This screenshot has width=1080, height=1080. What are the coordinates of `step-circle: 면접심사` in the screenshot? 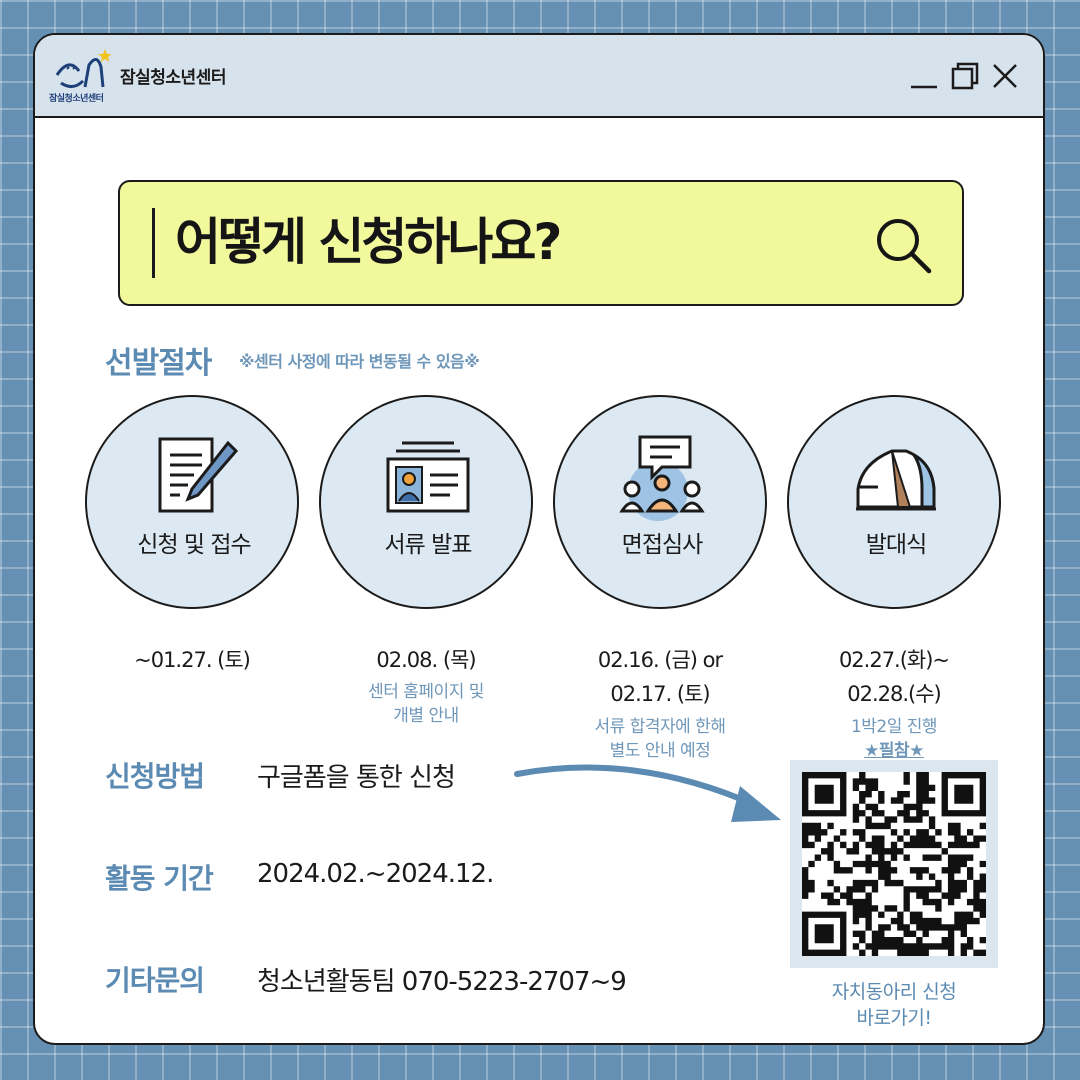 It's located at (660, 502).